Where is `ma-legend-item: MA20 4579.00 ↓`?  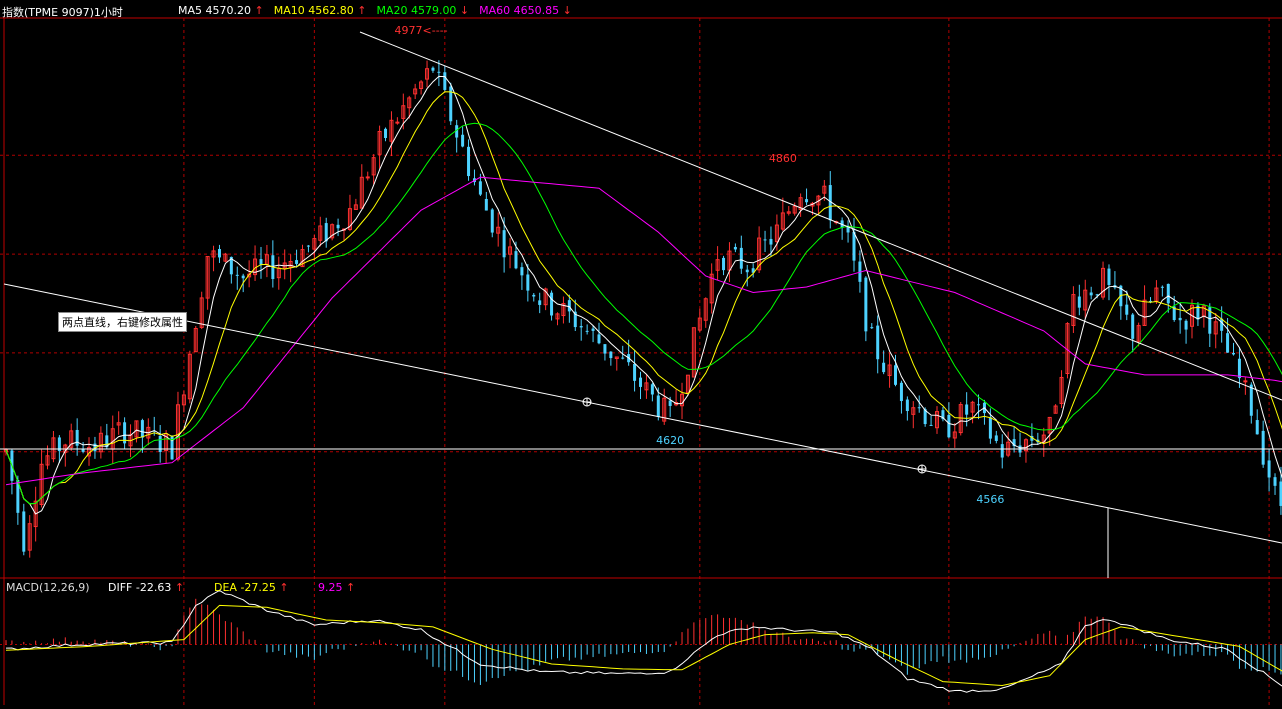 ma-legend-item: MA20 4579.00 ↓ is located at coordinates (422, 10).